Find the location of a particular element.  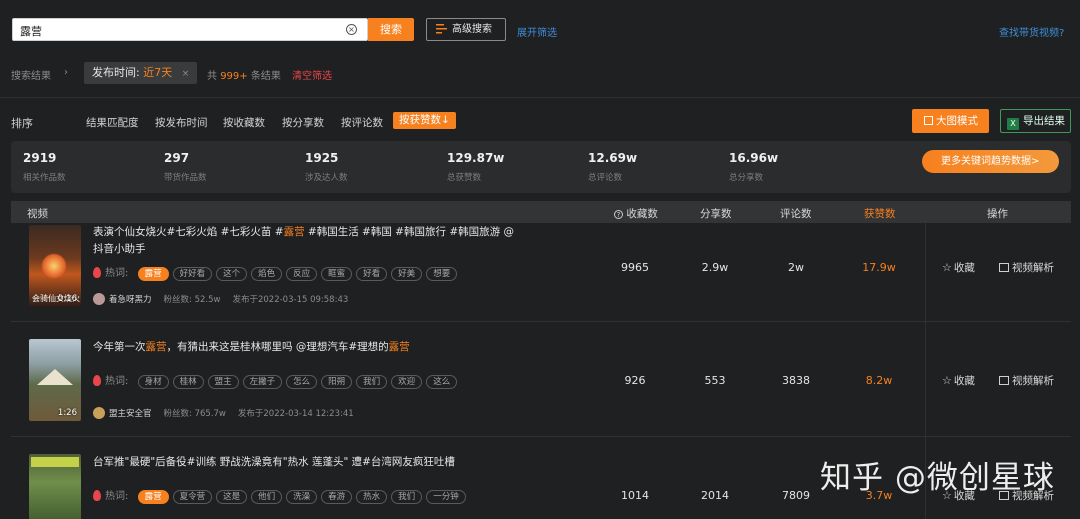

fans-count: 765.7w is located at coordinates (210, 414).